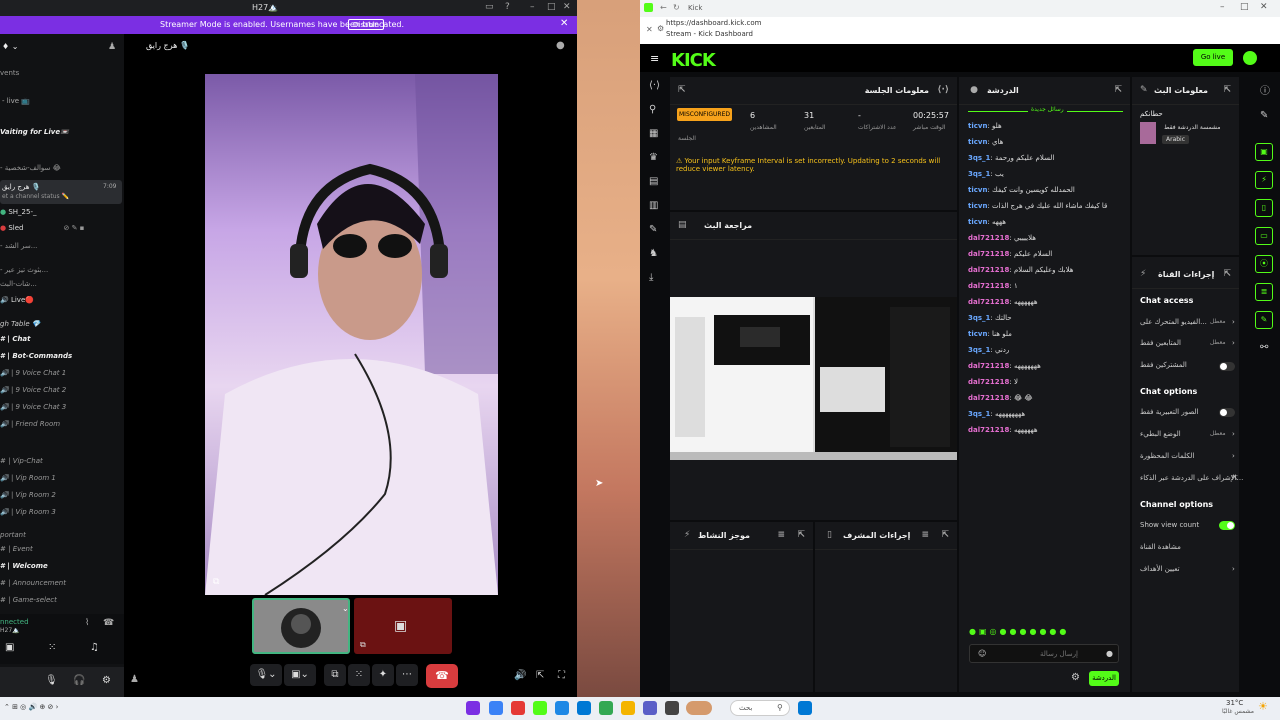 The width and height of the screenshot is (1280, 720). What do you see at coordinates (813, 378) in the screenshot?
I see `stream-preview-video` at bounding box center [813, 378].